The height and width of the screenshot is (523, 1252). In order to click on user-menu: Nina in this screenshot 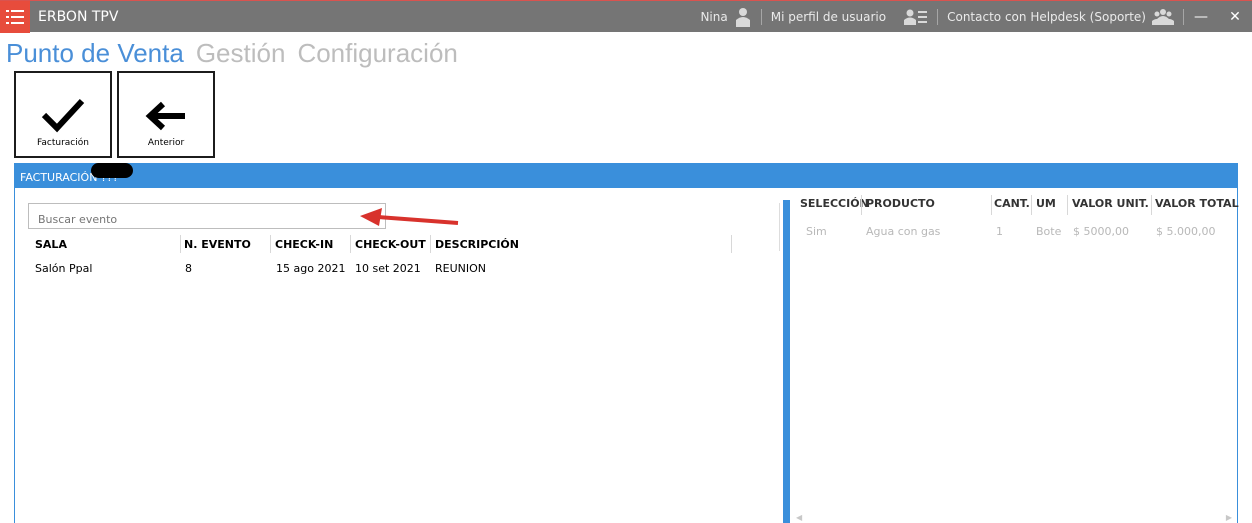, I will do `click(725, 17)`.